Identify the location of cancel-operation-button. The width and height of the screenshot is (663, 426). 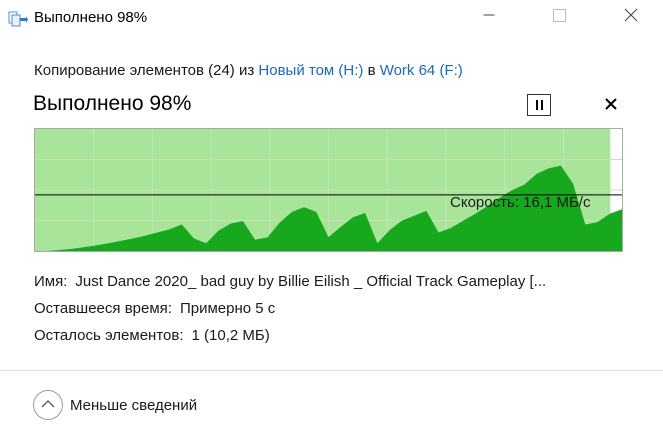
(611, 106).